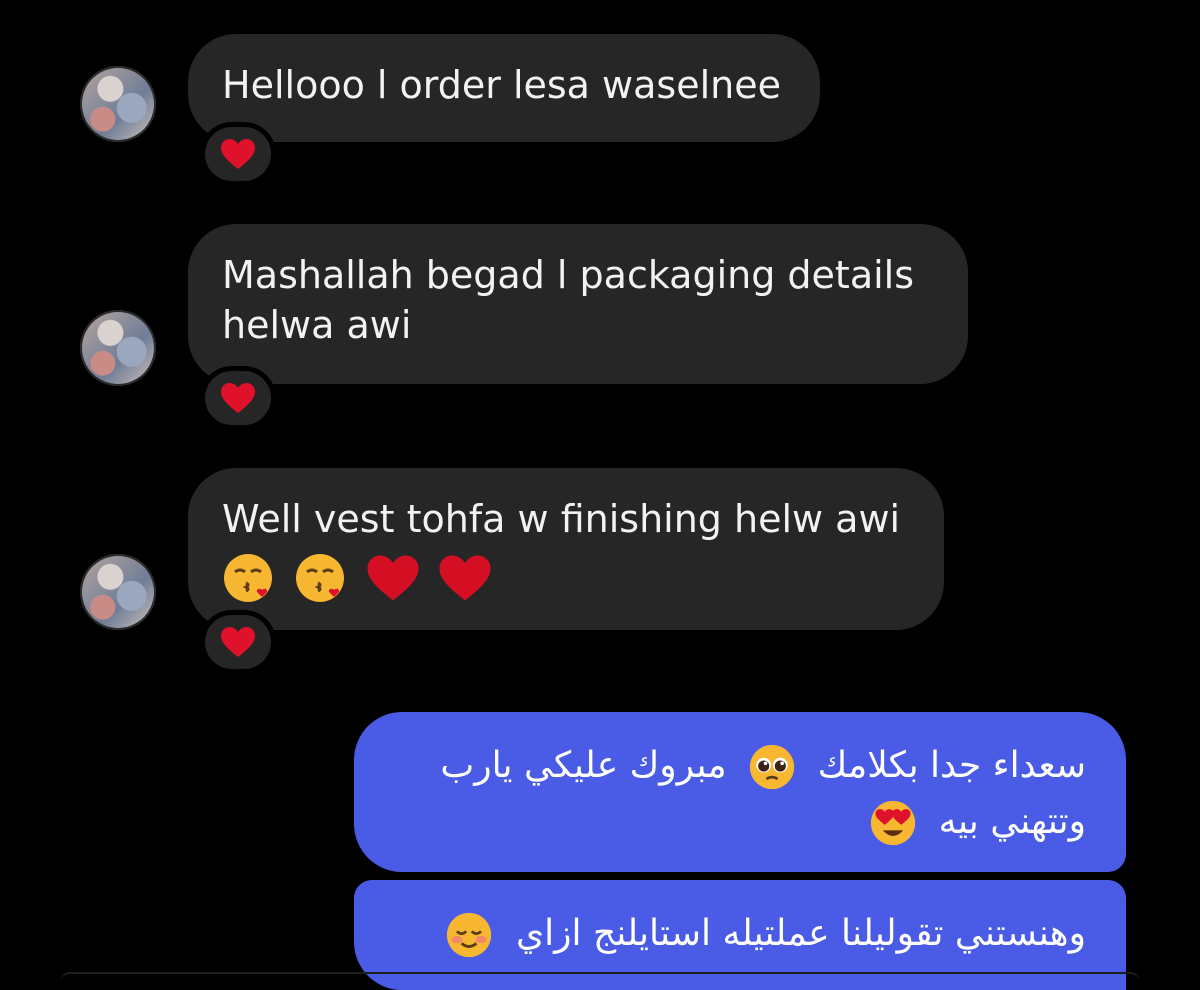 This screenshot has width=1200, height=990. What do you see at coordinates (568, 275) in the screenshot?
I see `message-text-line-1: Mashallah begad l packaging details` at bounding box center [568, 275].